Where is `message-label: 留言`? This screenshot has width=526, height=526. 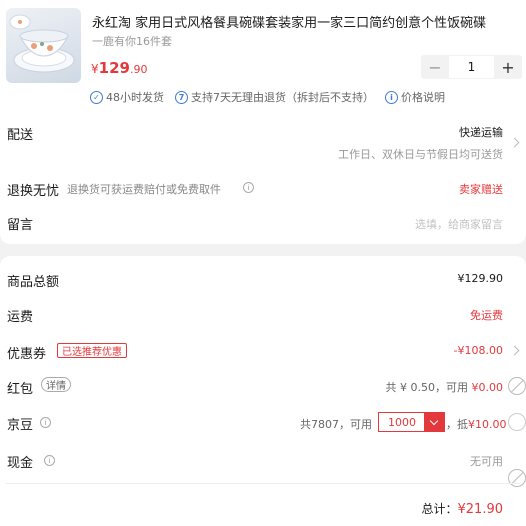
message-label: 留言 is located at coordinates (20, 225).